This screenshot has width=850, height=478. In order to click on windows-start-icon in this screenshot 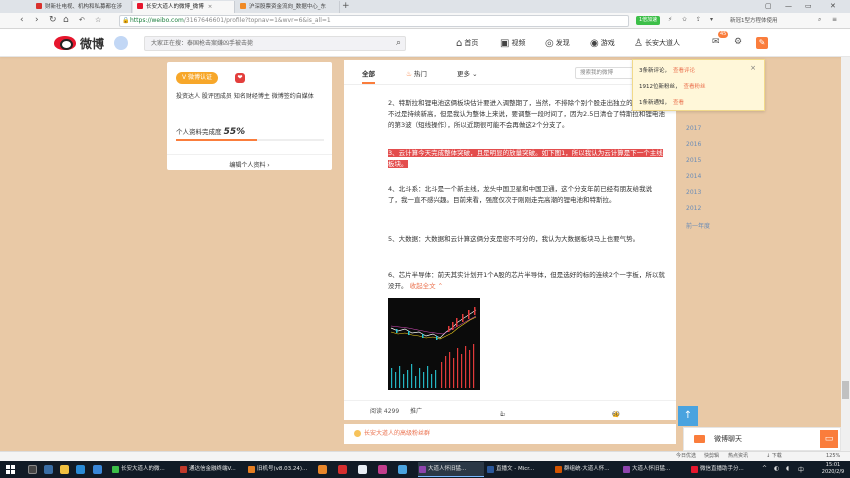, I will do `click(10, 469)`.